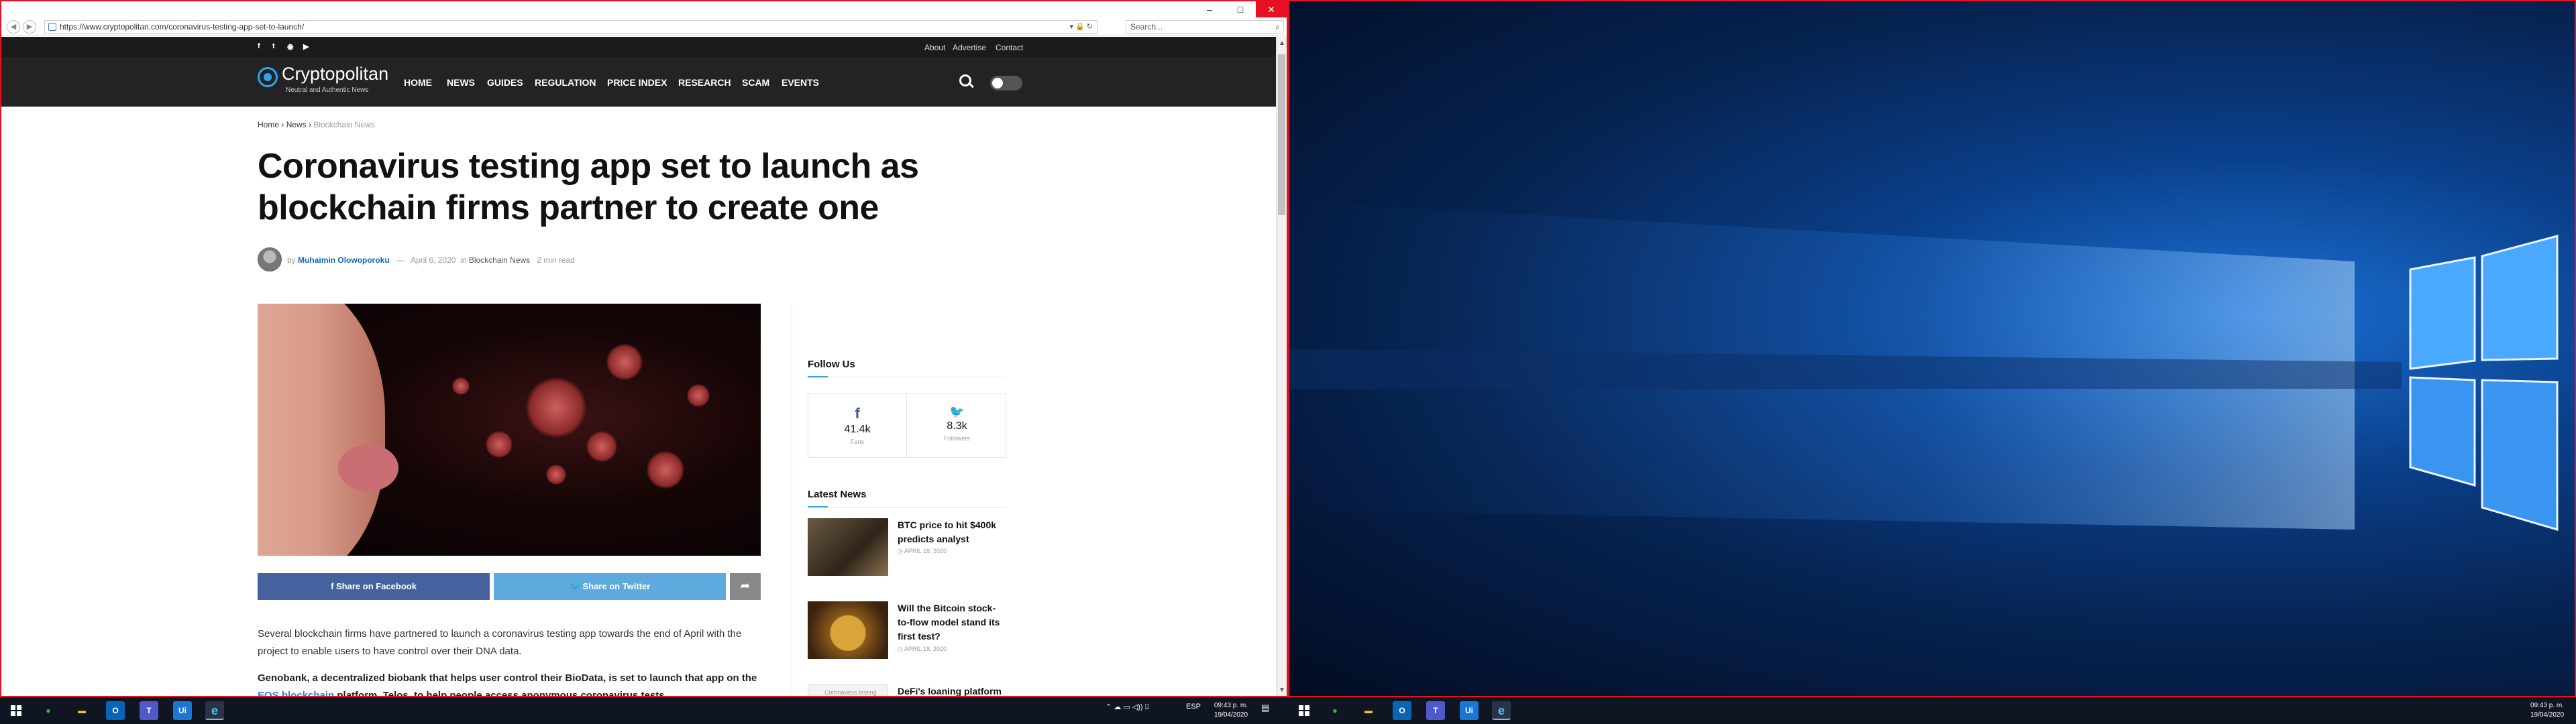 Image resolution: width=2576 pixels, height=724 pixels. What do you see at coordinates (1277, 27) in the screenshot?
I see `search-icon: ⌕` at bounding box center [1277, 27].